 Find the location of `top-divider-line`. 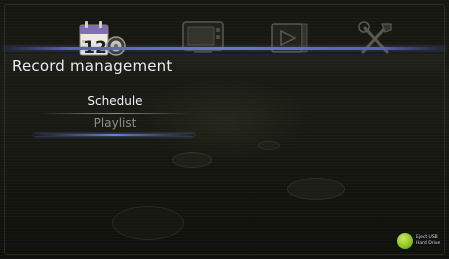

top-divider-line is located at coordinates (224, 48).